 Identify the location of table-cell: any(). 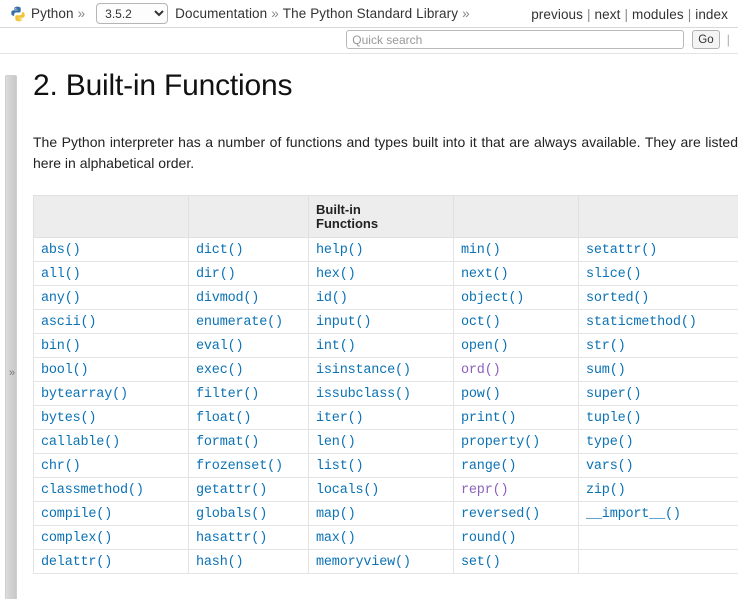
(111, 297).